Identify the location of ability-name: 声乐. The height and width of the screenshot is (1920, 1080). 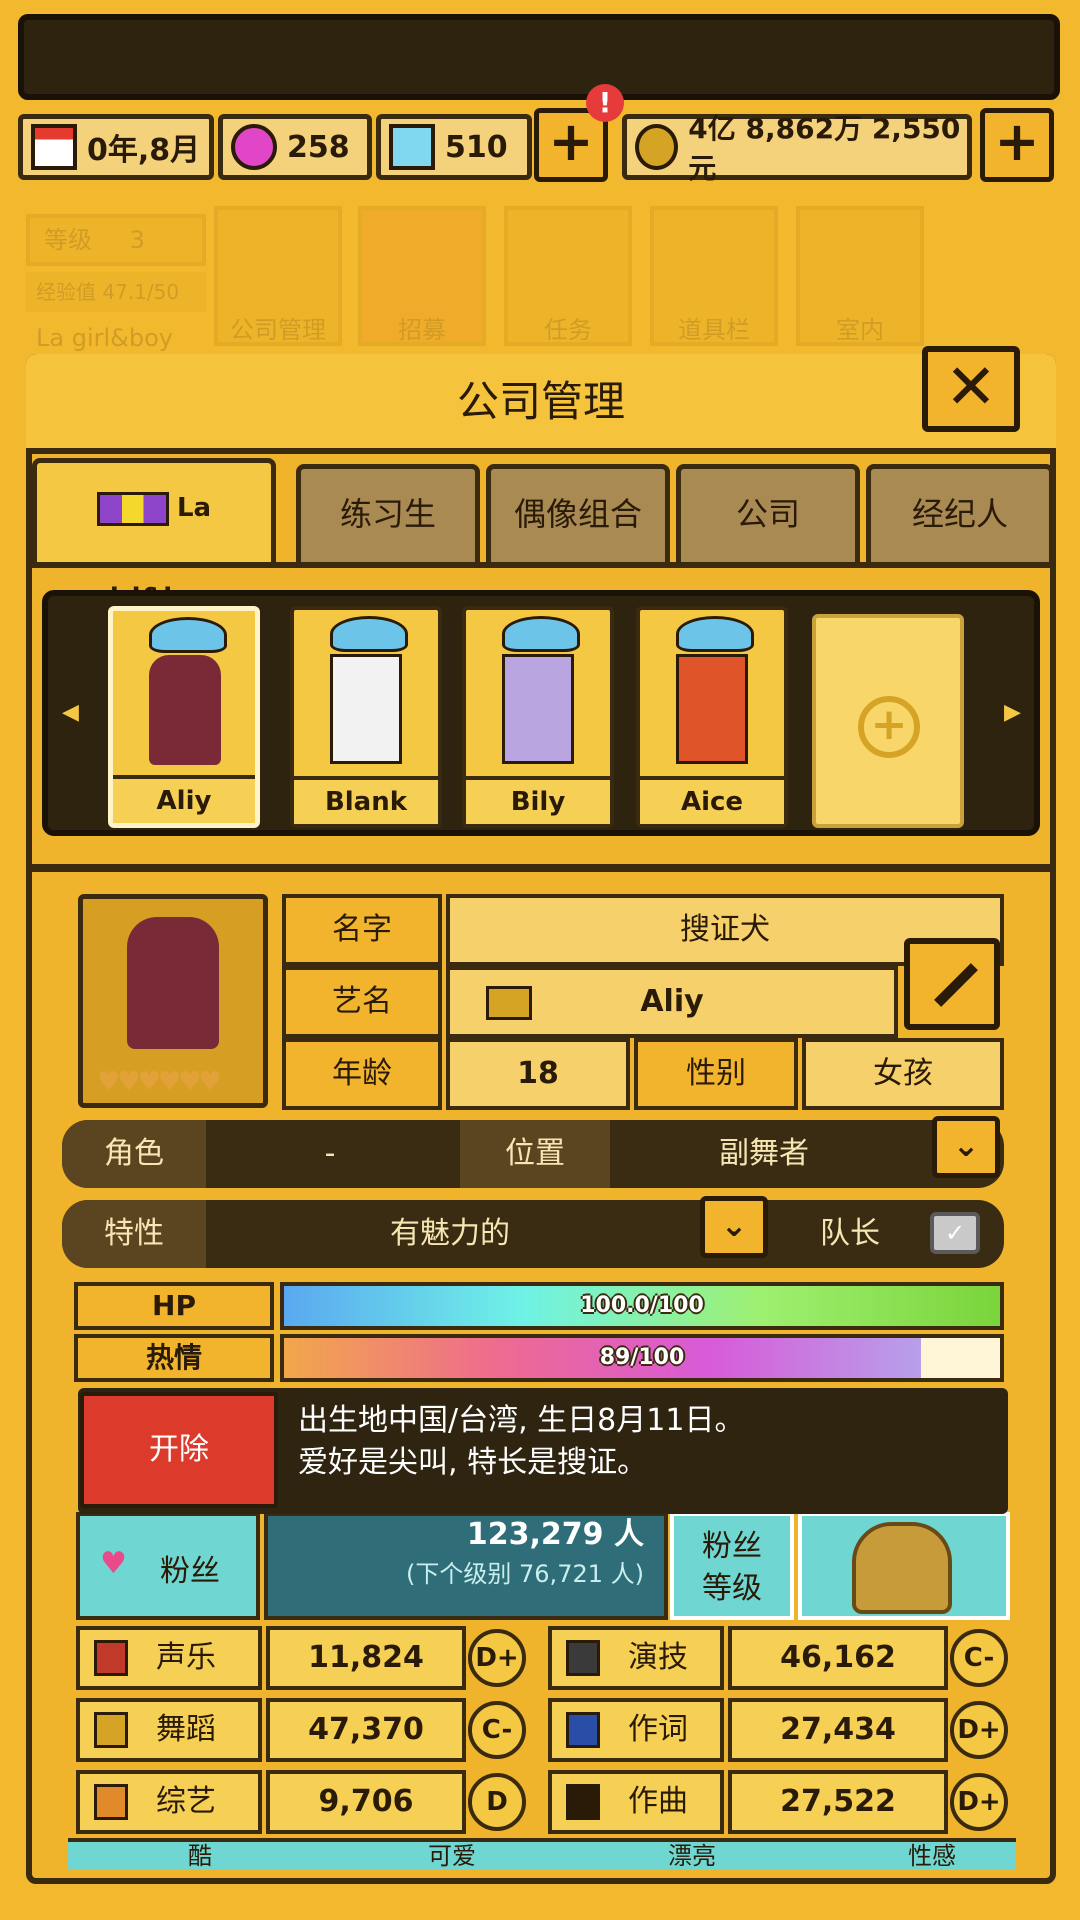
(186, 1657).